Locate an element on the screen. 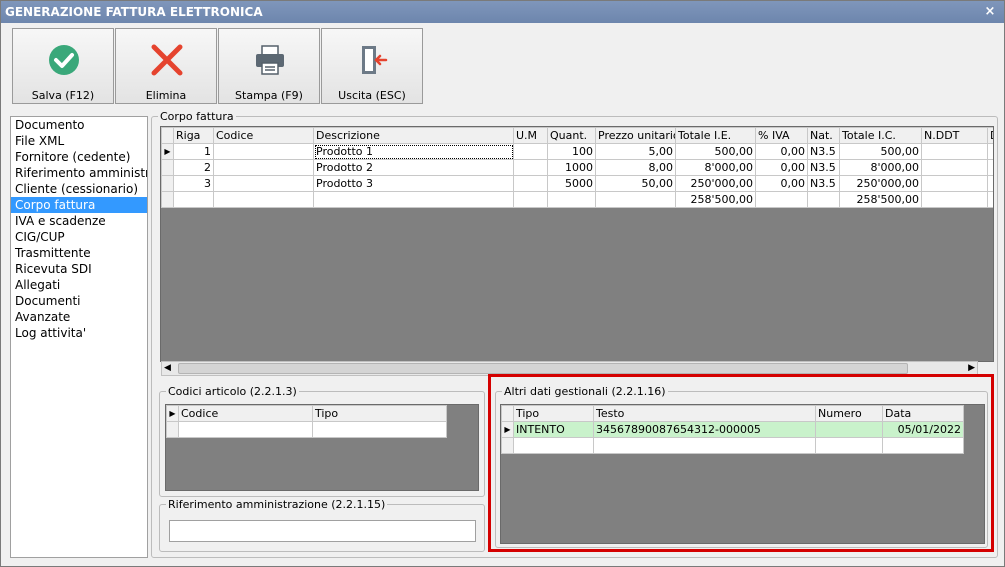 This screenshot has width=1005, height=567. delete-button: Elimina is located at coordinates (166, 66).